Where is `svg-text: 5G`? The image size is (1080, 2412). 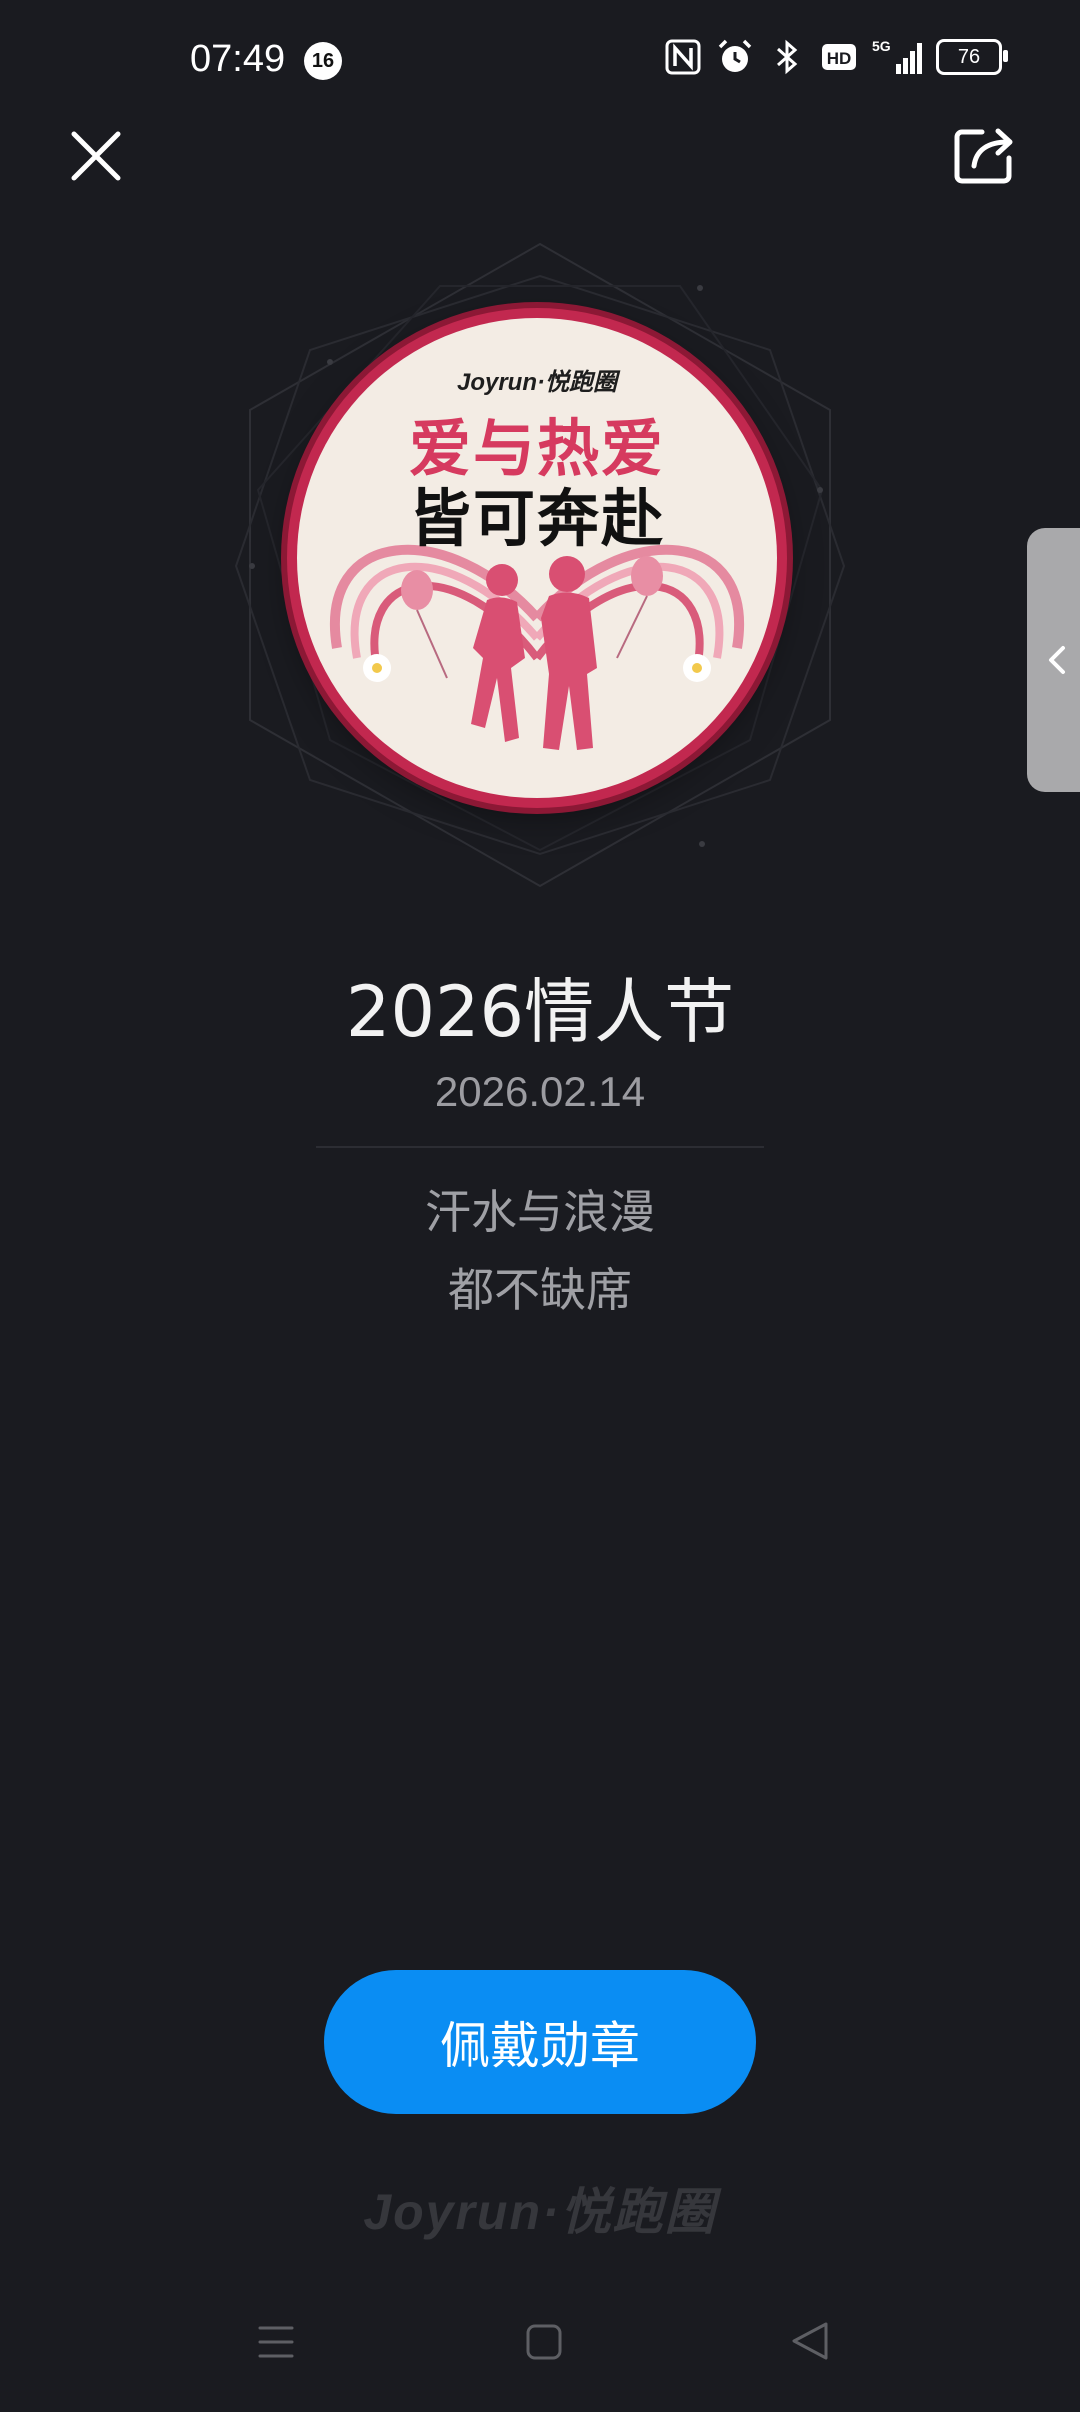
svg-text: 5G is located at coordinates (881, 46).